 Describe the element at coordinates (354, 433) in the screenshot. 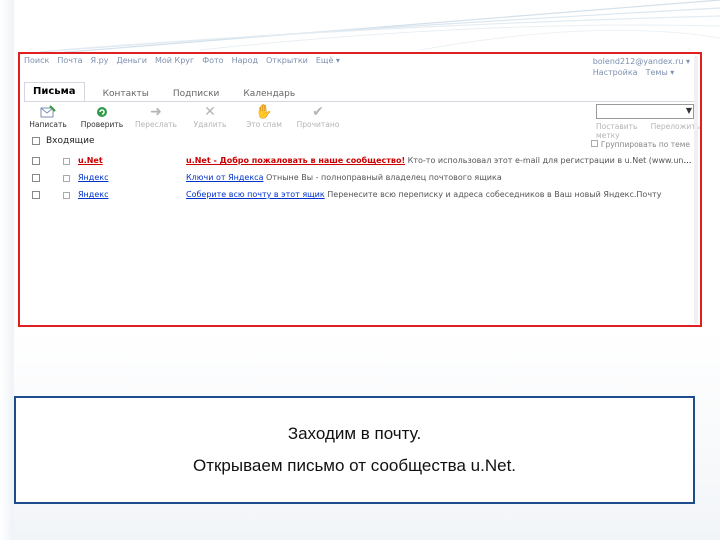

I see `caption-line-1: Заходим в почту.` at that location.